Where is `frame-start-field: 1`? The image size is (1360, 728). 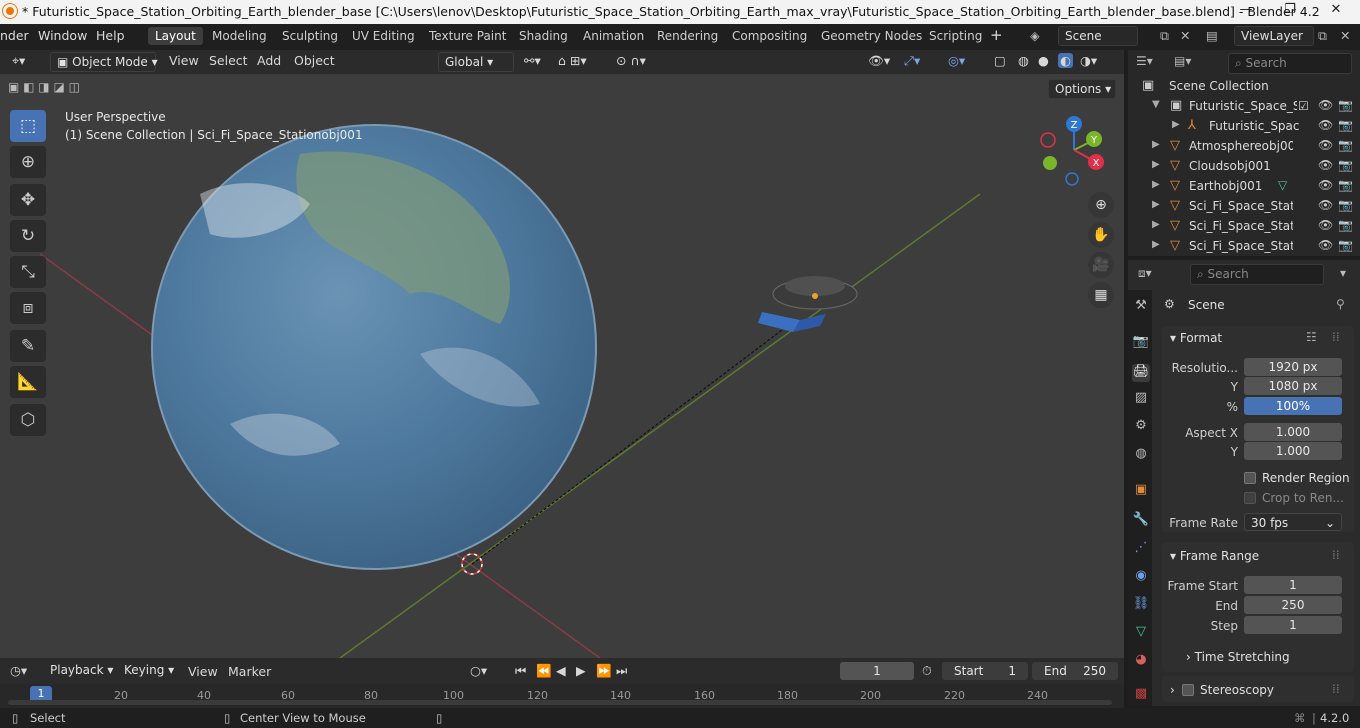
frame-start-field: 1 is located at coordinates (1293, 585).